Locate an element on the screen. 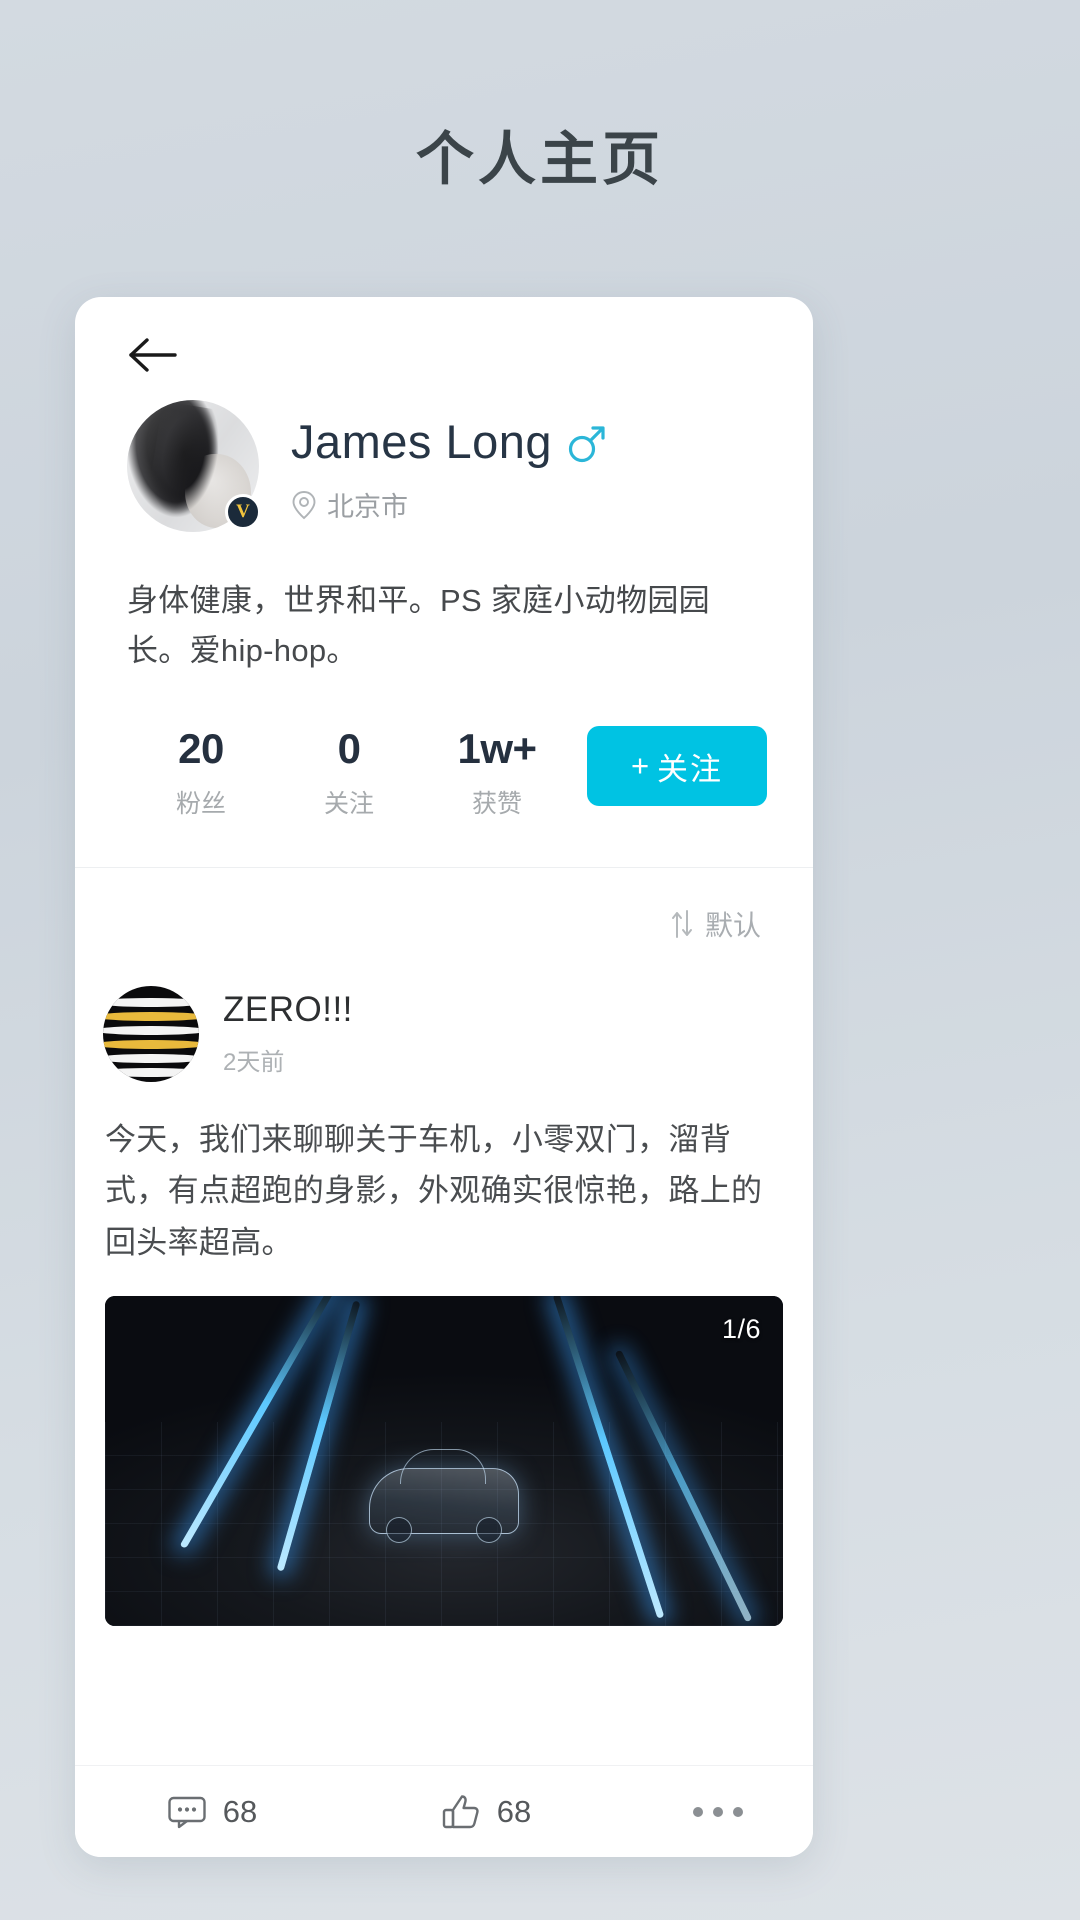 The width and height of the screenshot is (1080, 1920). location-row: 北京市 is located at coordinates (448, 504).